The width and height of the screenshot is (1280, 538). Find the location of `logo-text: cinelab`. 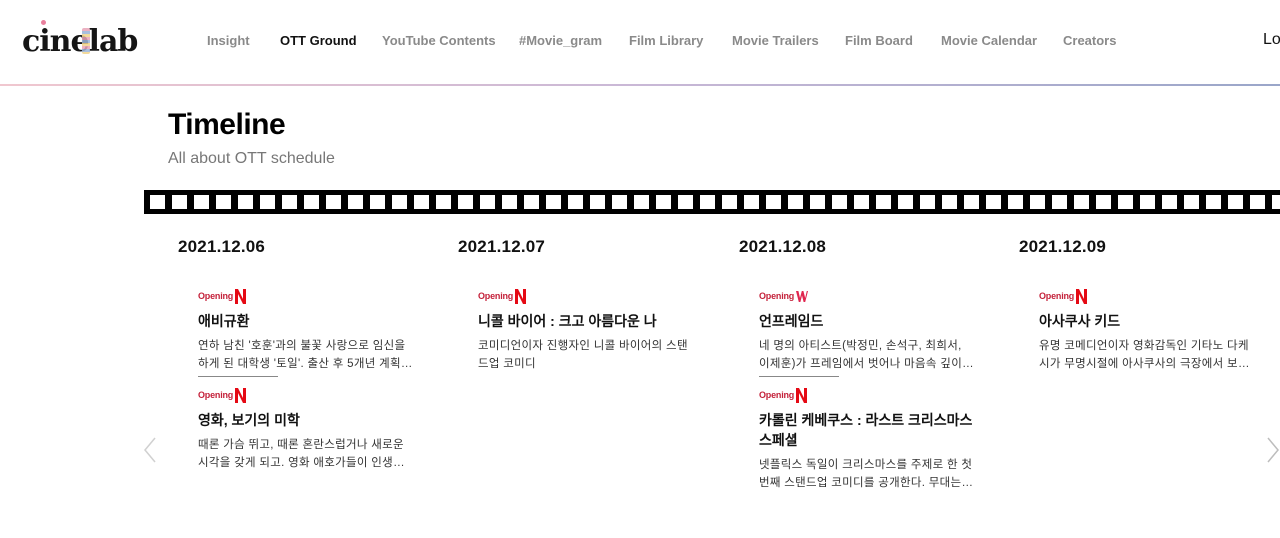

logo-text: cinelab is located at coordinates (80, 41).